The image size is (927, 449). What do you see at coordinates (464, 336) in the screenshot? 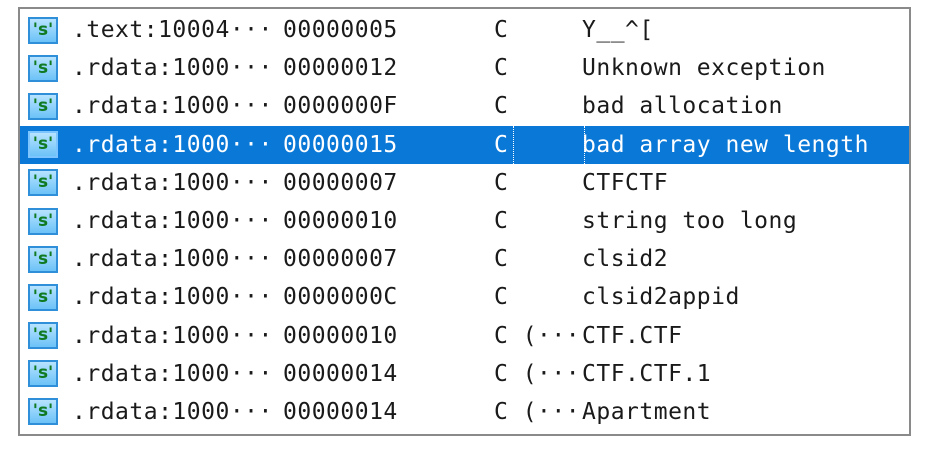
I see `string-row: 's' .rdata:1000··· 00000010 C (··· CTF.CTF` at bounding box center [464, 336].